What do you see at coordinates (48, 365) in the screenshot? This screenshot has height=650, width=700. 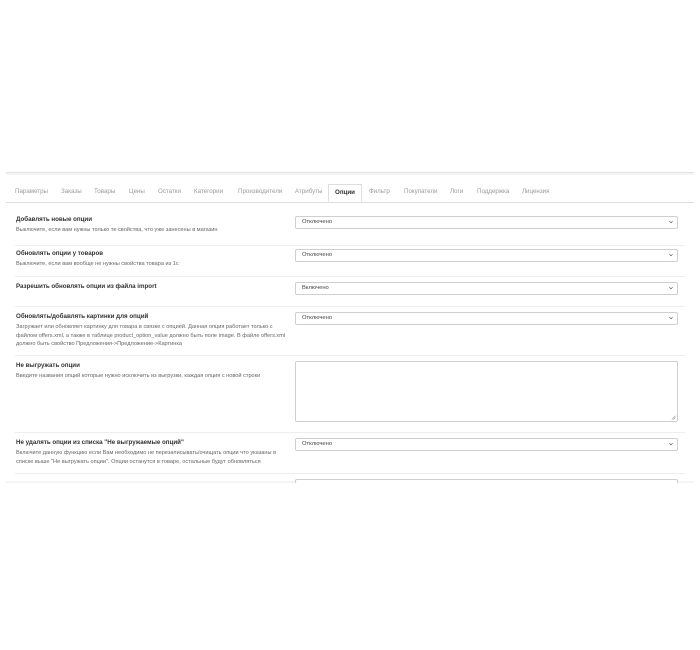 I see `setting-title: Не выгружать опции` at bounding box center [48, 365].